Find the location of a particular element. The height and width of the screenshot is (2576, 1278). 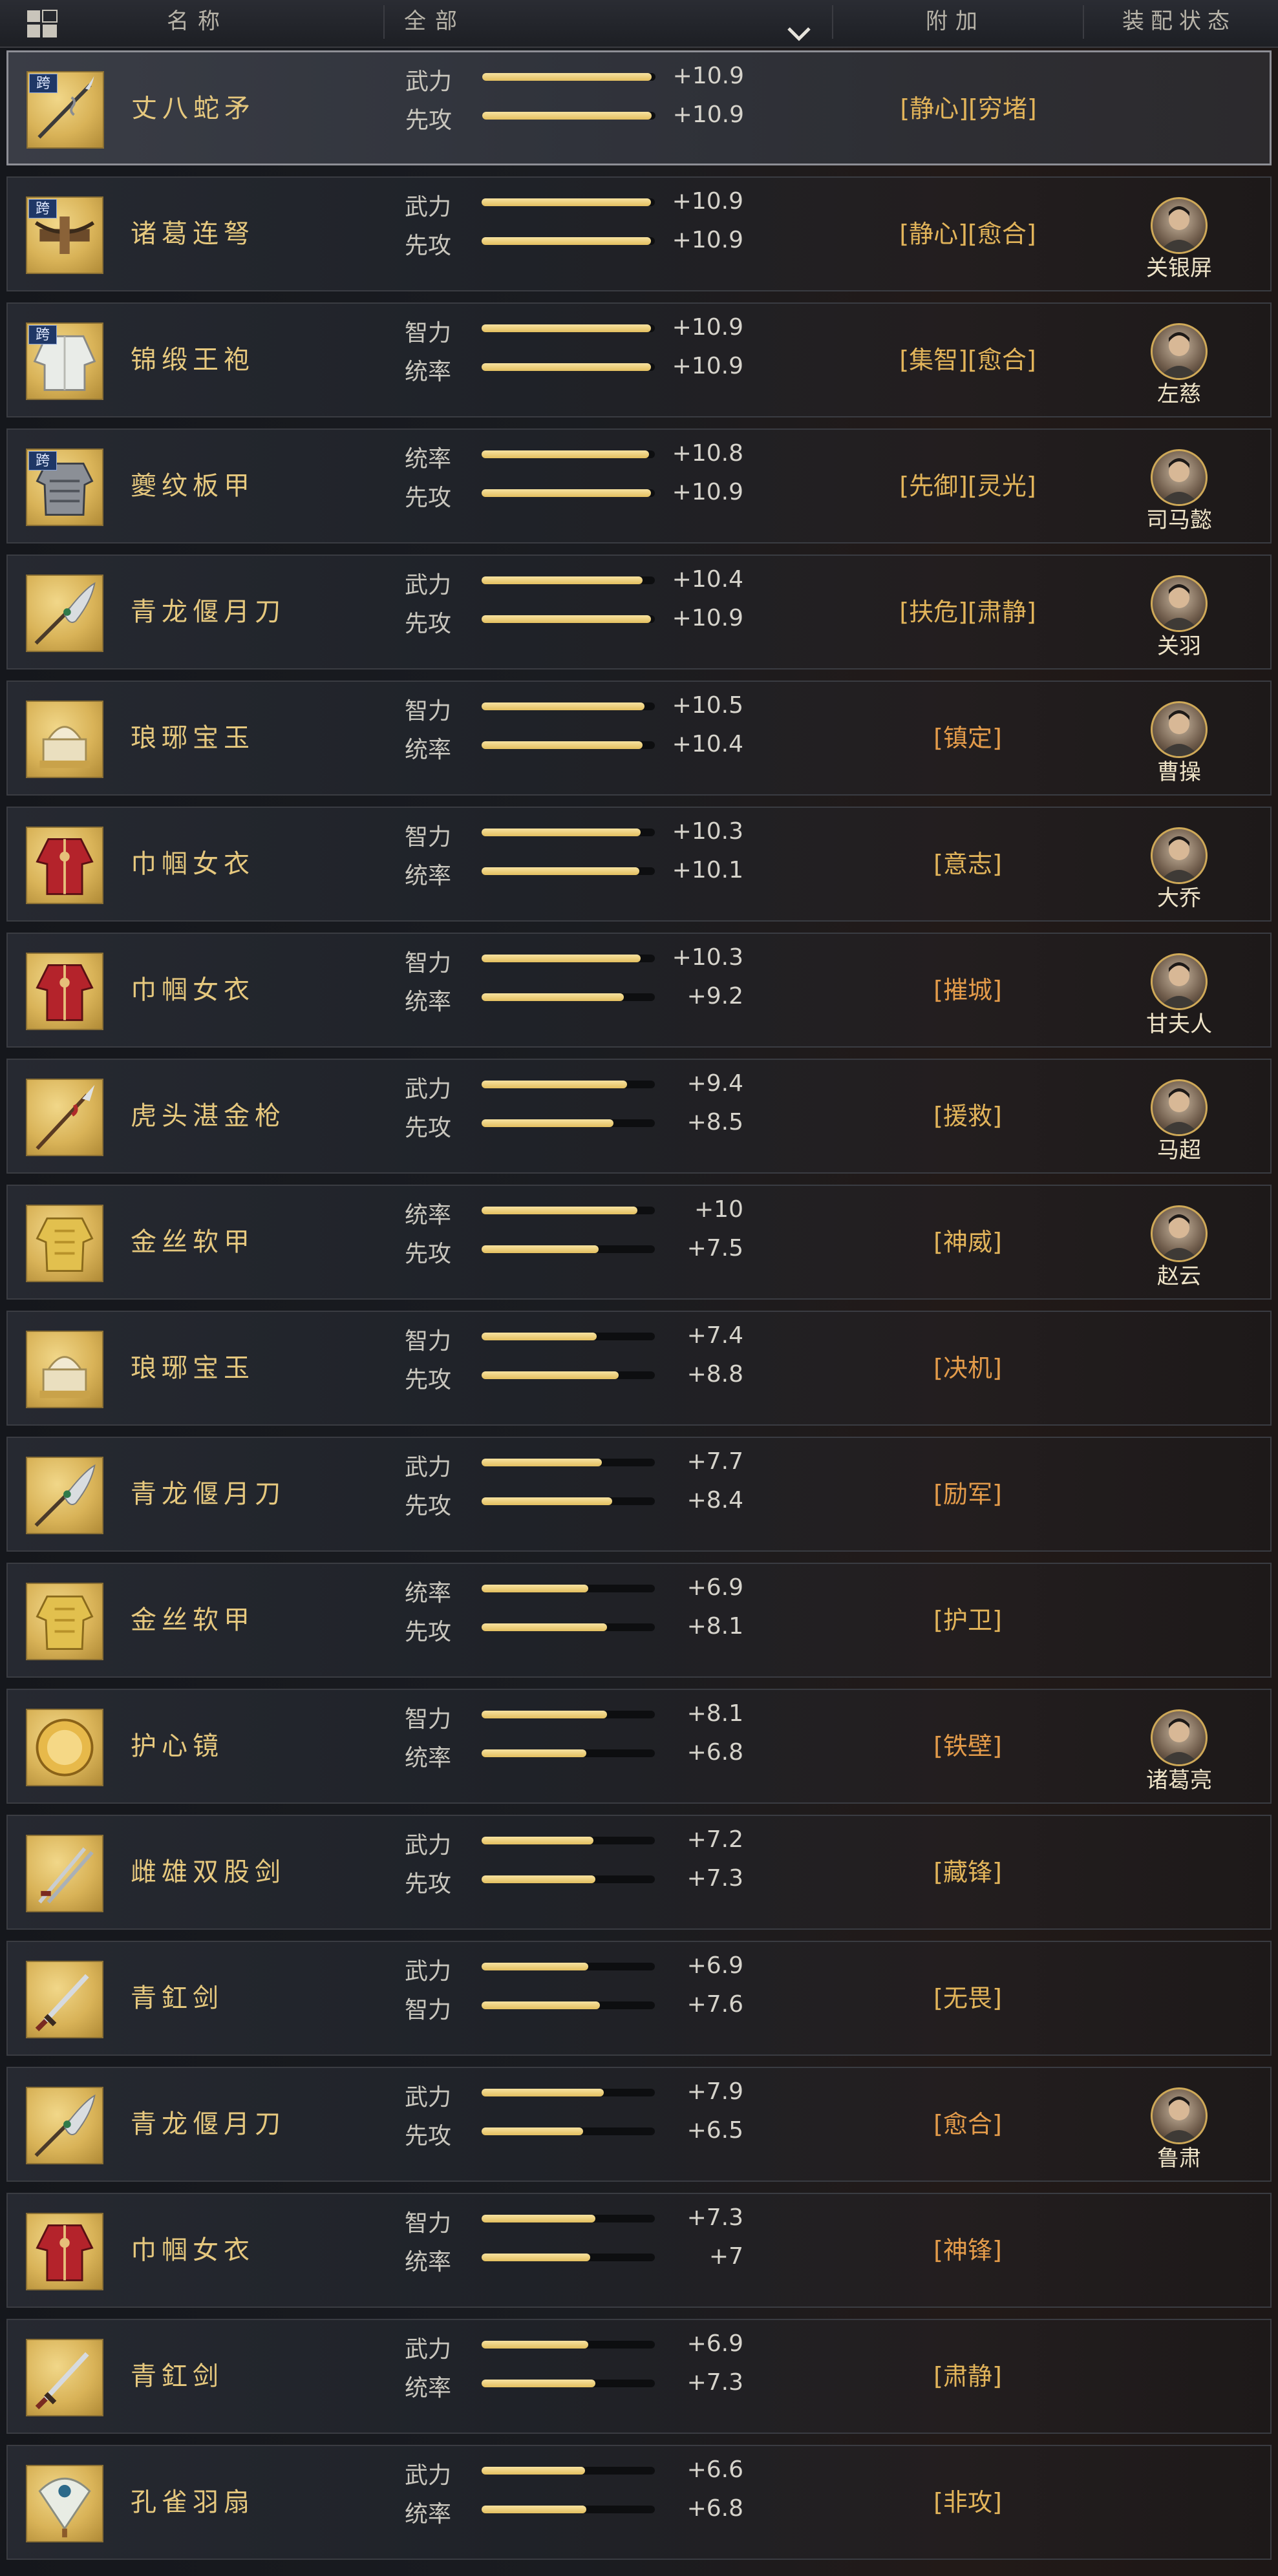

equipped-hero-name: 甘夫人 is located at coordinates (1179, 1024).